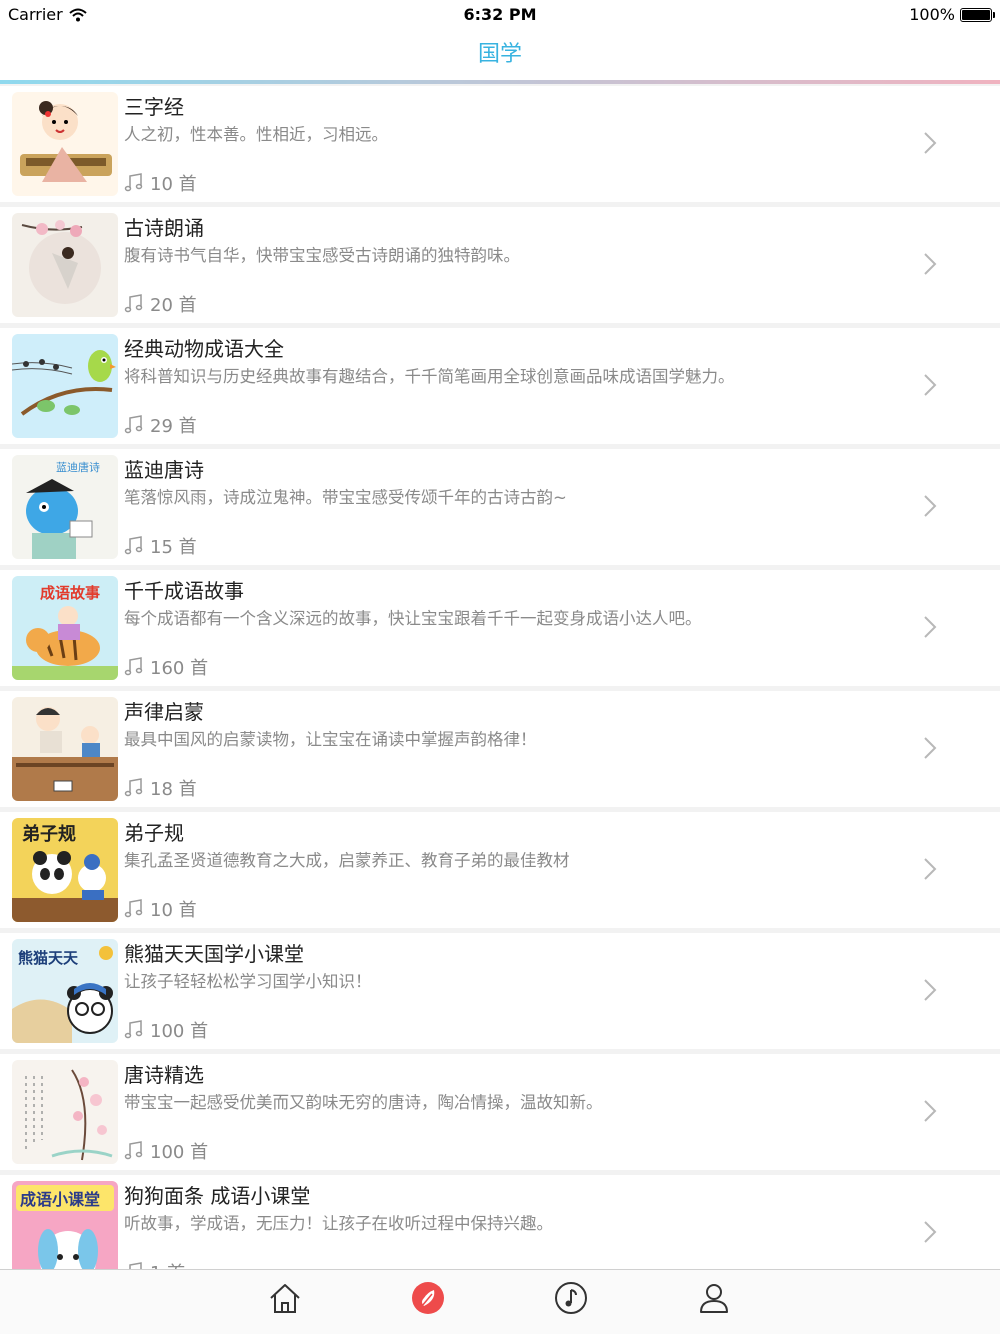 The height and width of the screenshot is (1334, 1000). I want to click on list-item: 古诗朗诵 腹有诗书气自华，快带宝宝感受古诗朗诵的独特韵味。 20 首, so click(500, 265).